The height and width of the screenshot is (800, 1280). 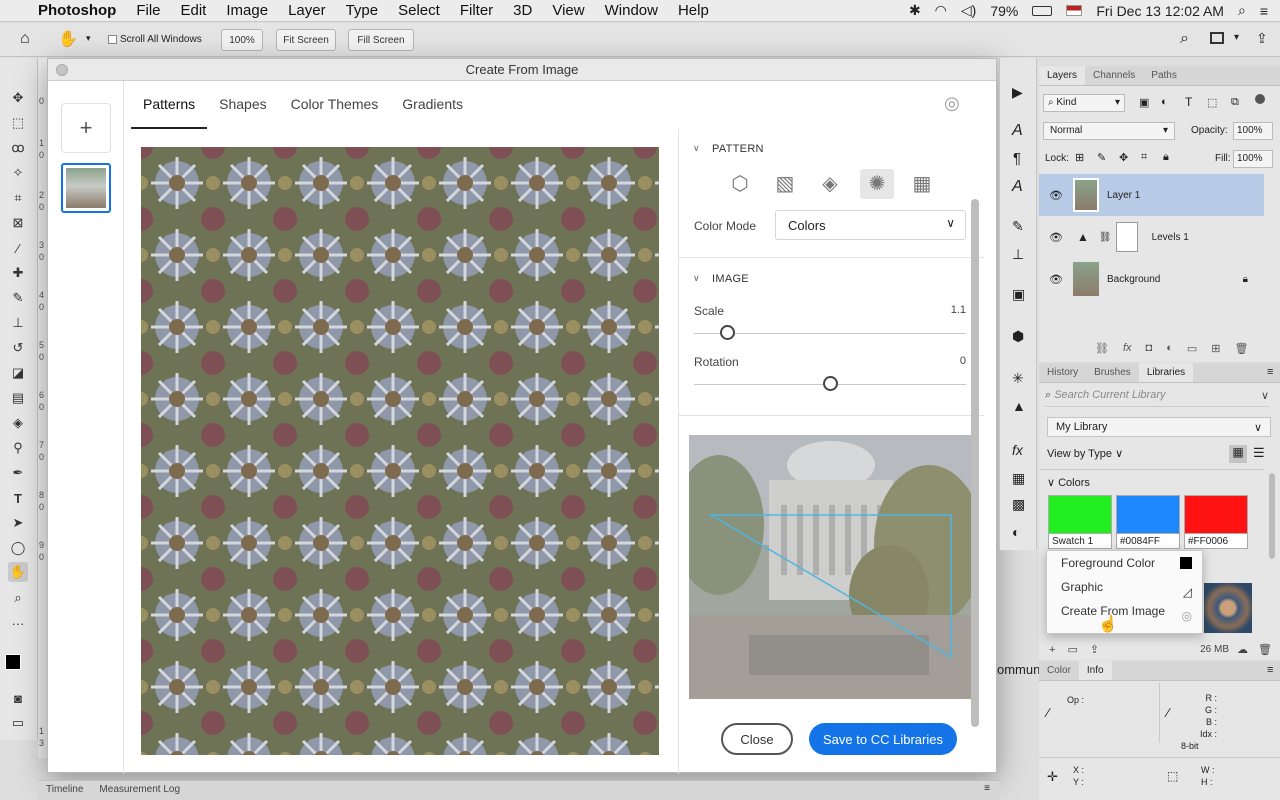 I want to click on control-center-icon: ≡, so click(x=1264, y=11).